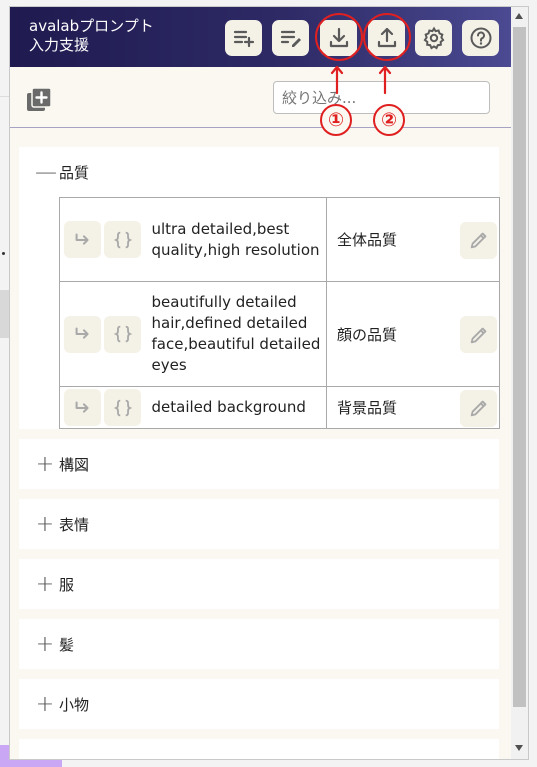 This screenshot has height=767, width=537. Describe the element at coordinates (387, 37) in the screenshot. I see `annotation-circle-upload` at that location.